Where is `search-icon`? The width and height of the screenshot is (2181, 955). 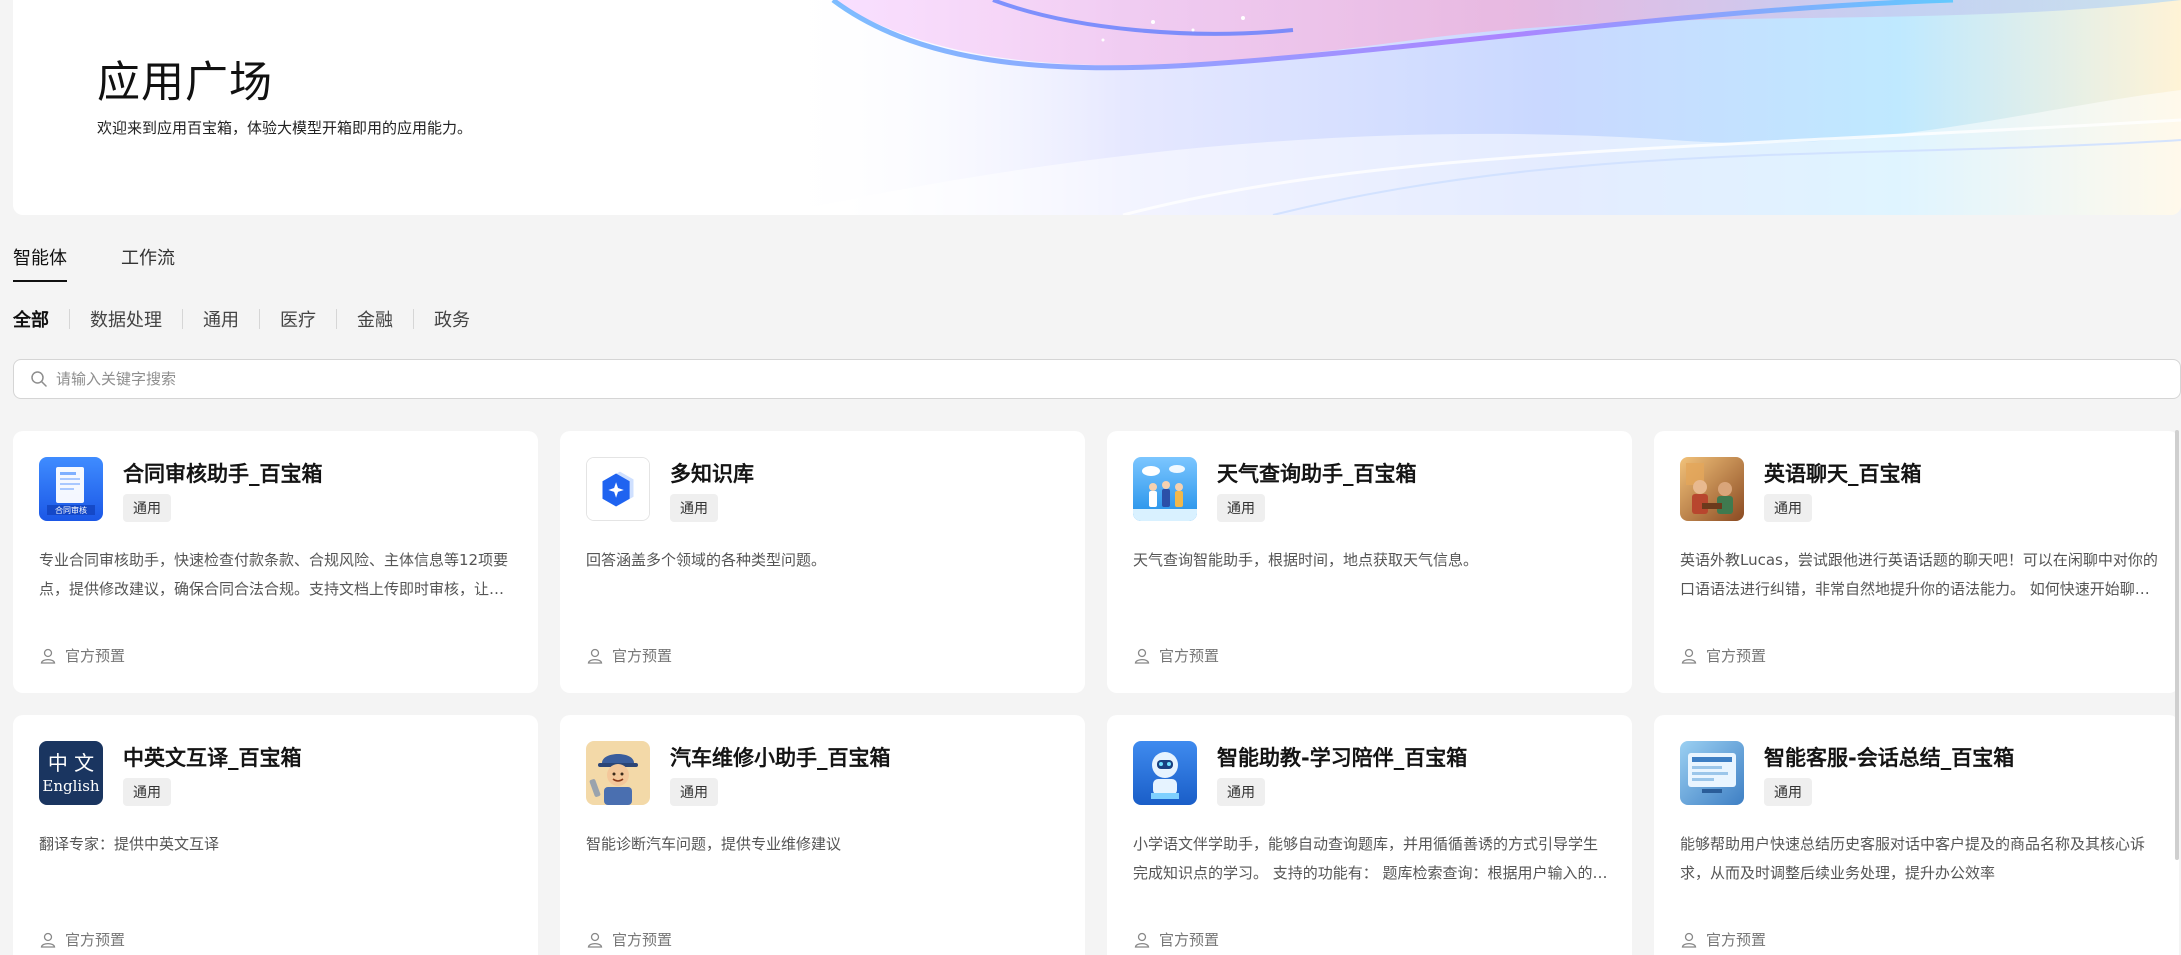 search-icon is located at coordinates (39, 379).